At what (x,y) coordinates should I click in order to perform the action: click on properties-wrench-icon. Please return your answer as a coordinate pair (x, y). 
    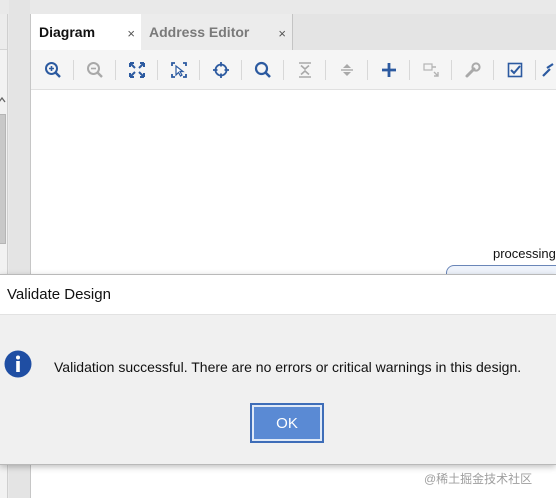
    Looking at the image, I should click on (473, 70).